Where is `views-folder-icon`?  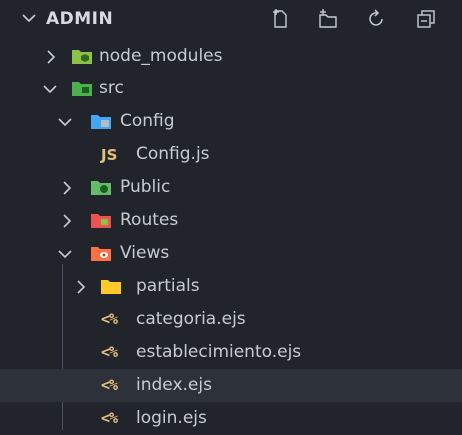 views-folder-icon is located at coordinates (101, 254).